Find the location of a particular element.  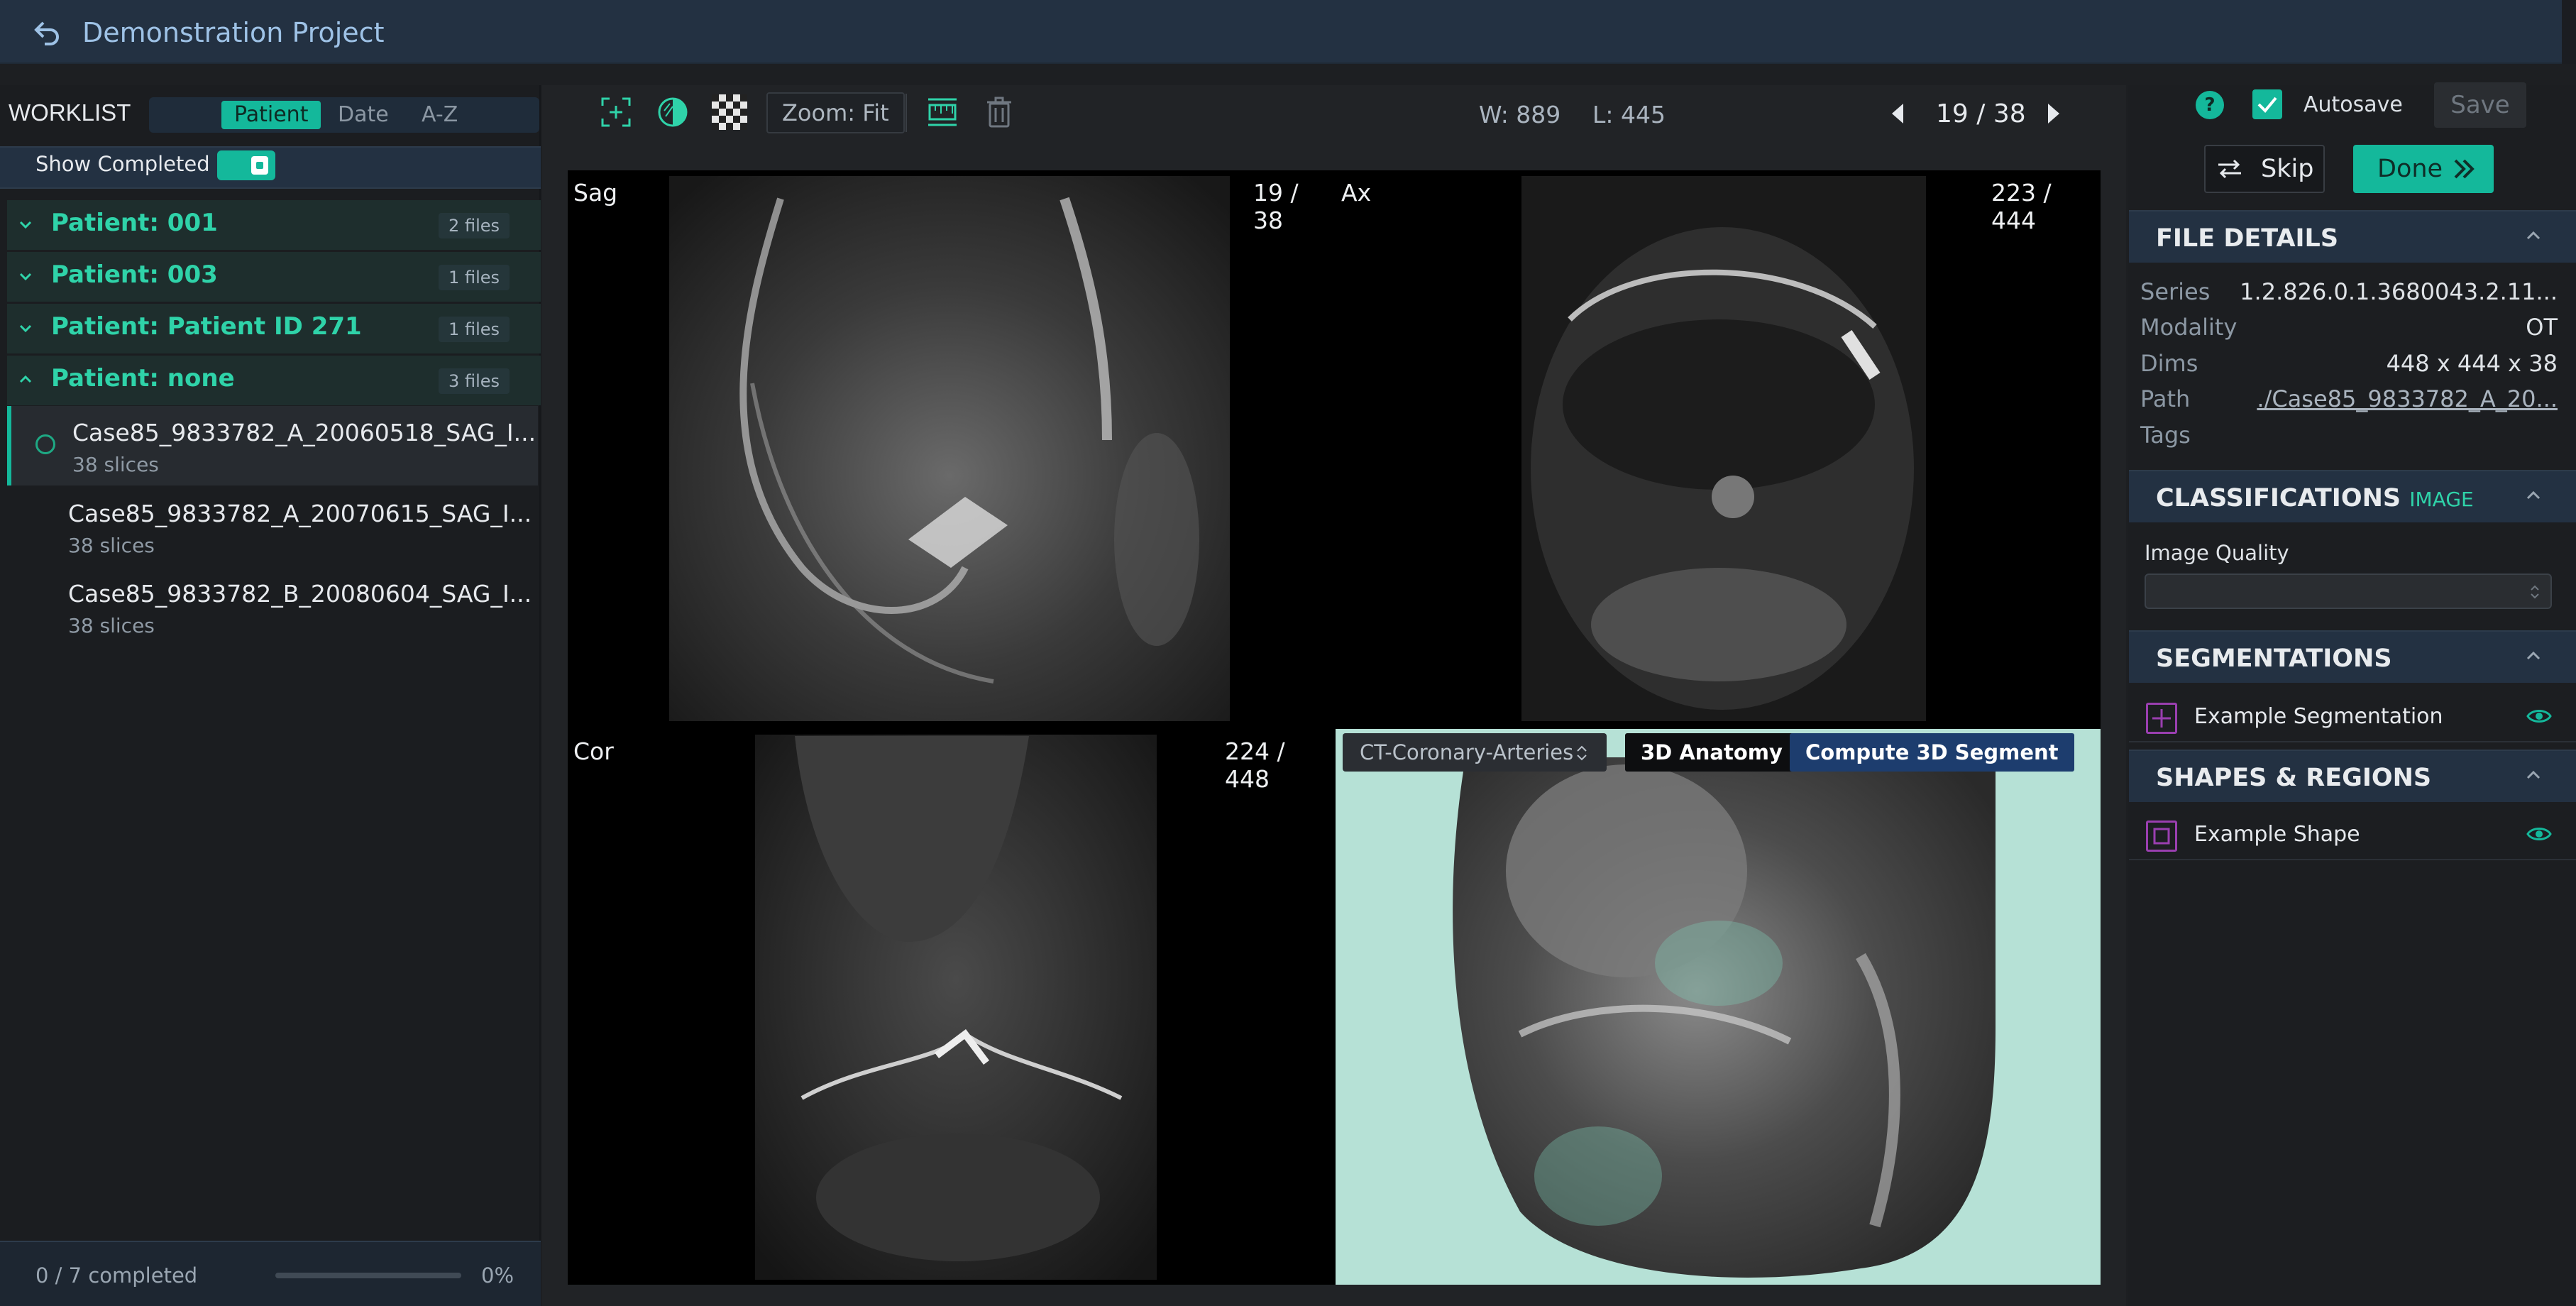

segmentations-header: SEGMENTATIONS is located at coordinates (2352, 656).